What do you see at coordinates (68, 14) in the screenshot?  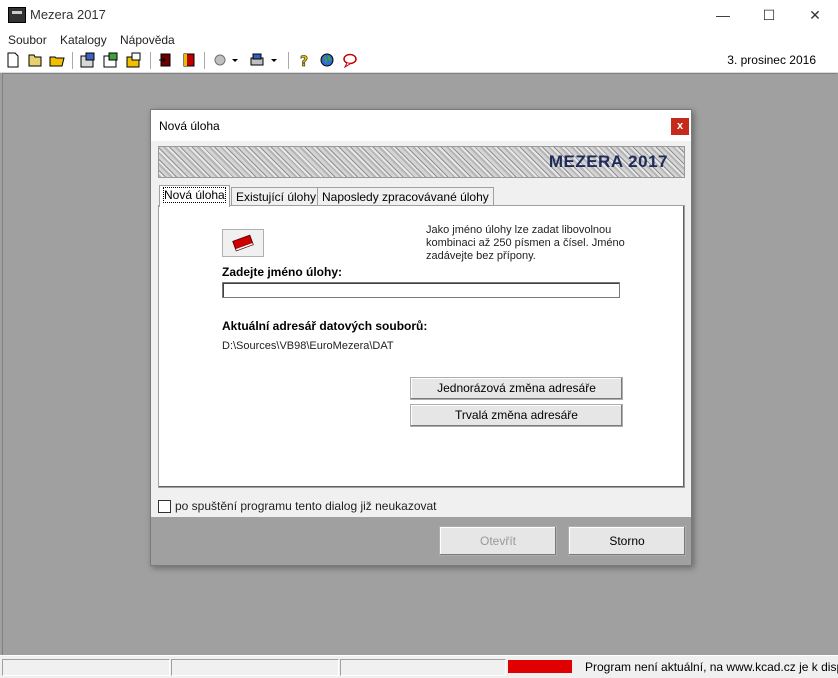 I see `window-title: Mezera 2017` at bounding box center [68, 14].